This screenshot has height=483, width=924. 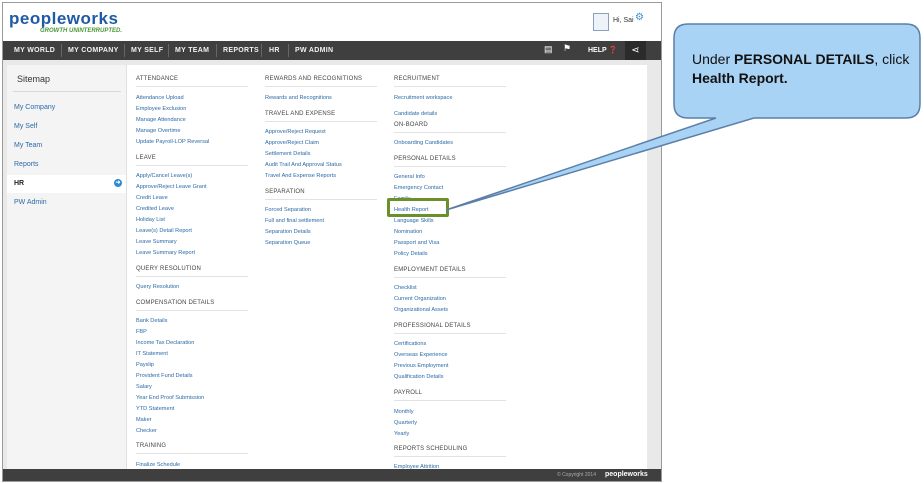 What do you see at coordinates (713, 59) in the screenshot?
I see `callout-prefix: Under` at bounding box center [713, 59].